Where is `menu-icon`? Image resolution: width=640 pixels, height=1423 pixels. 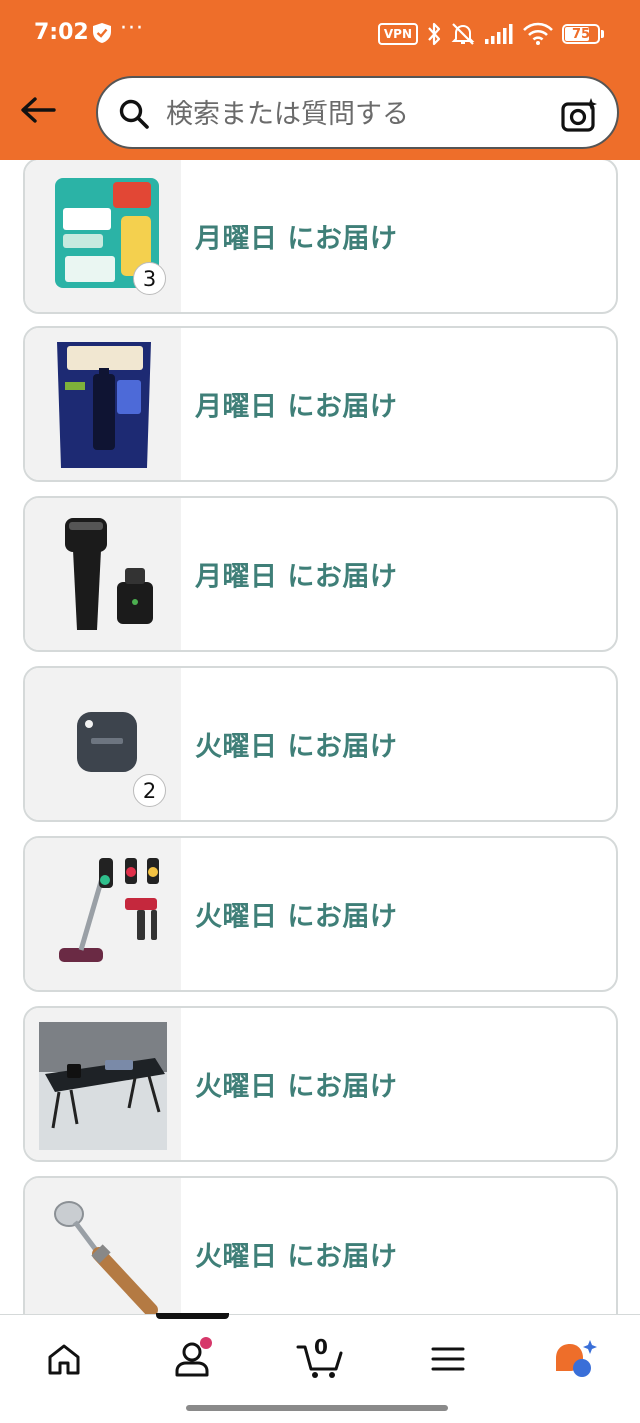
menu-icon is located at coordinates (448, 1359).